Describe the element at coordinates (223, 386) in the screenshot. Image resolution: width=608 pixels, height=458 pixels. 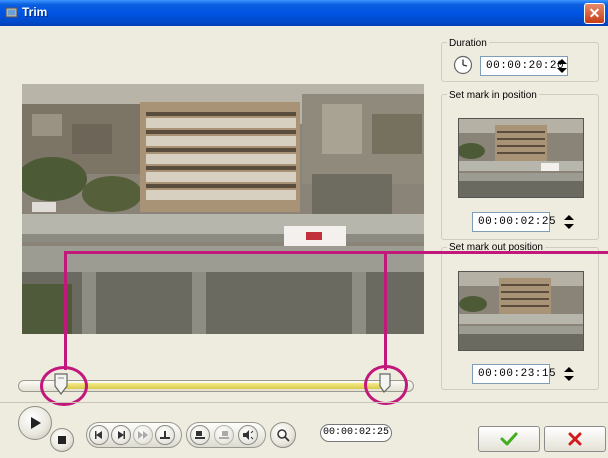
I see `trim-selected-range` at that location.